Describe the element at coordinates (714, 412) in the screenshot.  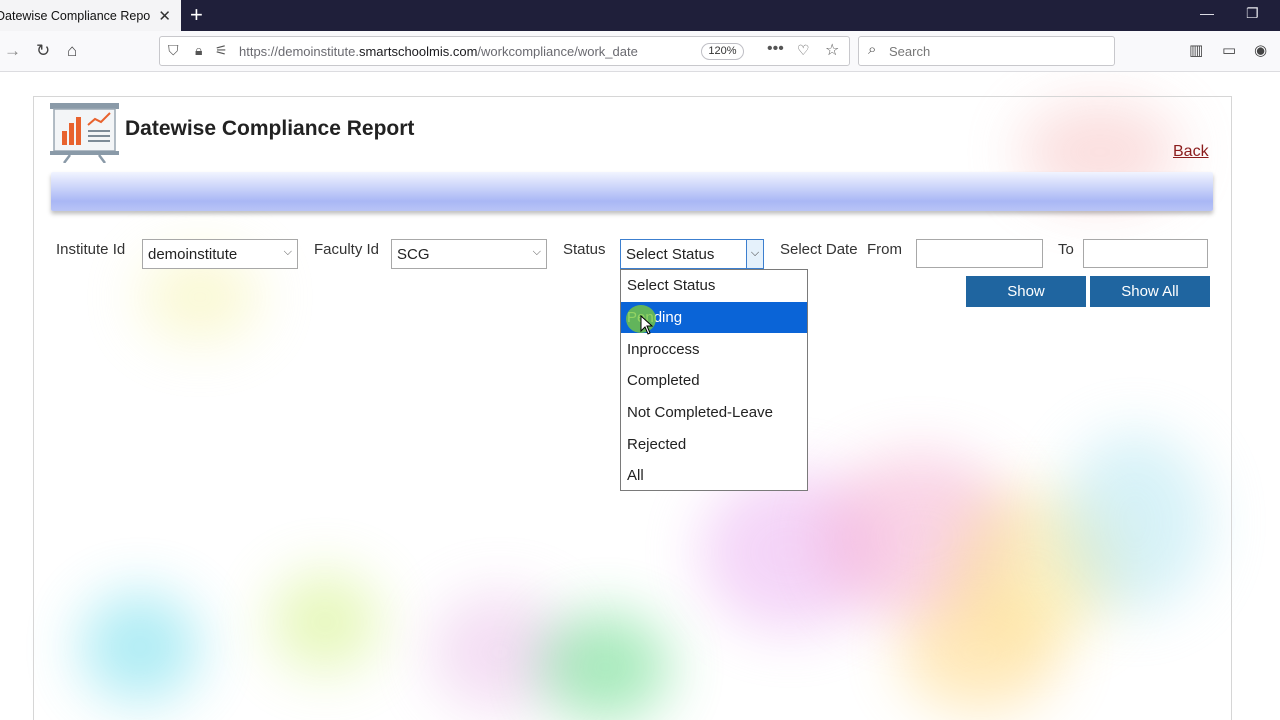
I see `status-option-not-completed-leave: Not Completed-Leave` at that location.